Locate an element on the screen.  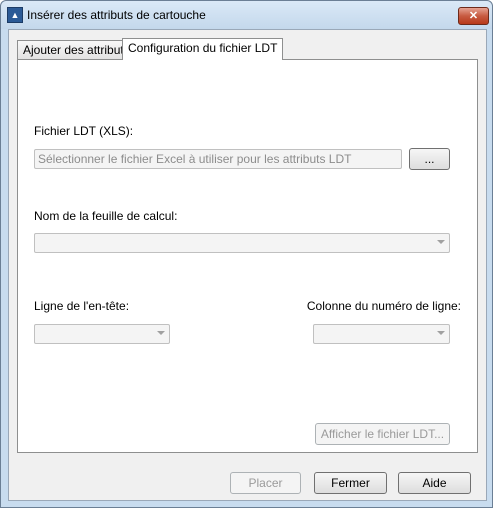
help-button: Aide is located at coordinates (434, 483).